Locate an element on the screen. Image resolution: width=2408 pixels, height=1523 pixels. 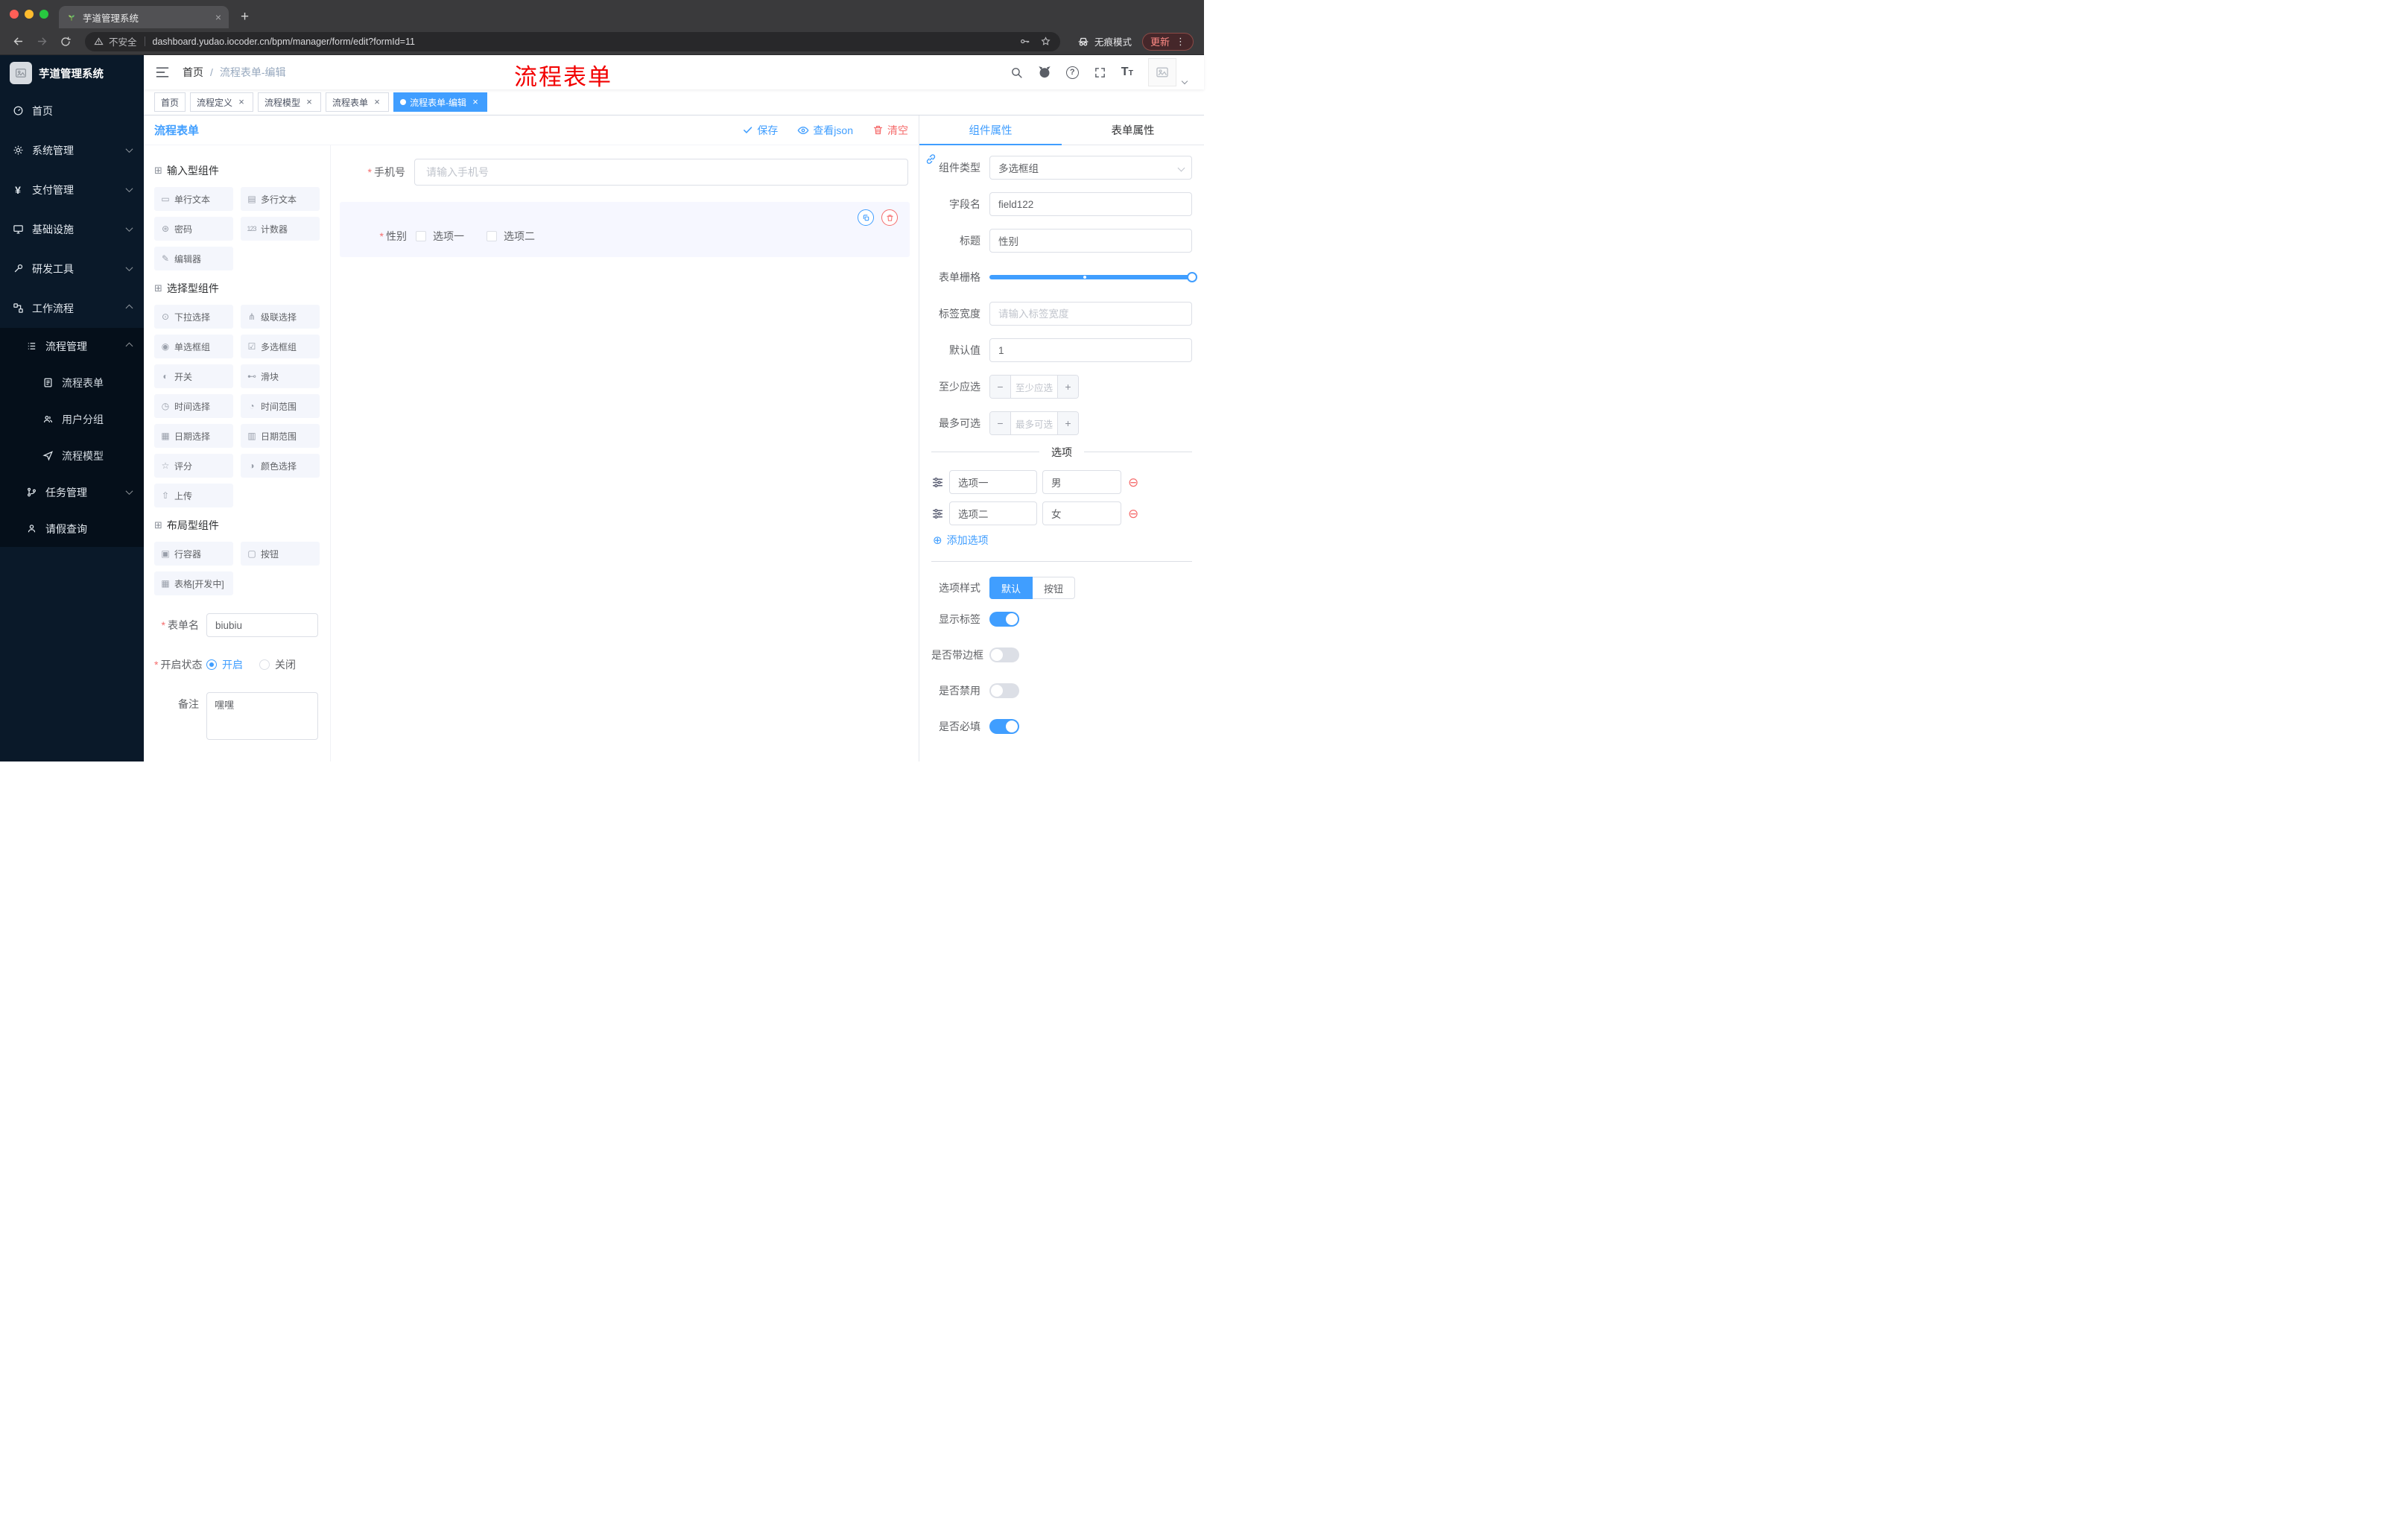
sidebar-item-dev-tools: 研发工具 is located at coordinates (72, 269).